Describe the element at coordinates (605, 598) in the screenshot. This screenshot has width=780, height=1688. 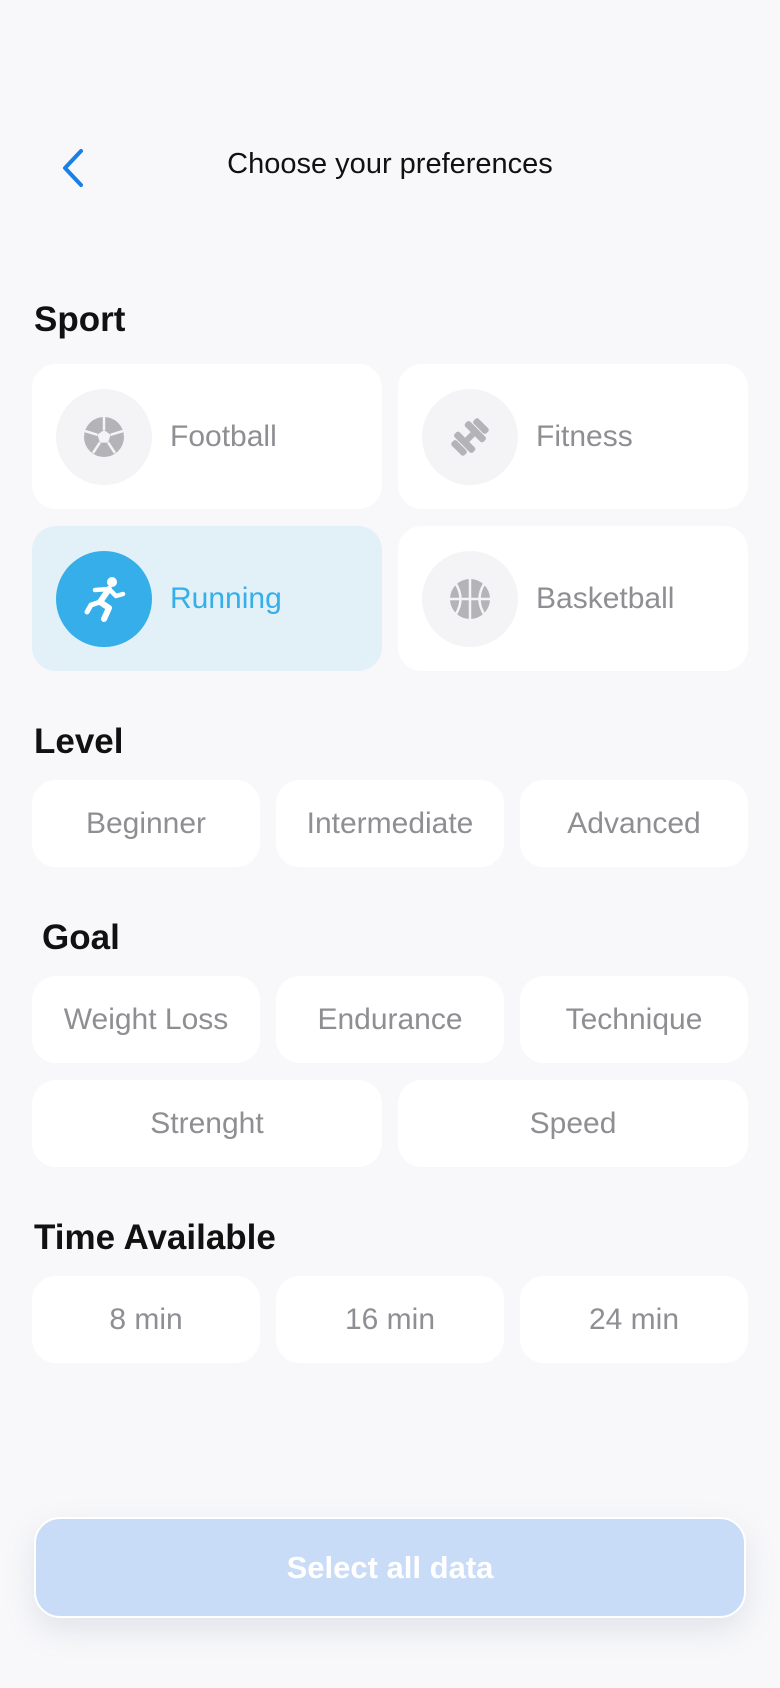
I see `sport-label-basketball: Basketball` at that location.